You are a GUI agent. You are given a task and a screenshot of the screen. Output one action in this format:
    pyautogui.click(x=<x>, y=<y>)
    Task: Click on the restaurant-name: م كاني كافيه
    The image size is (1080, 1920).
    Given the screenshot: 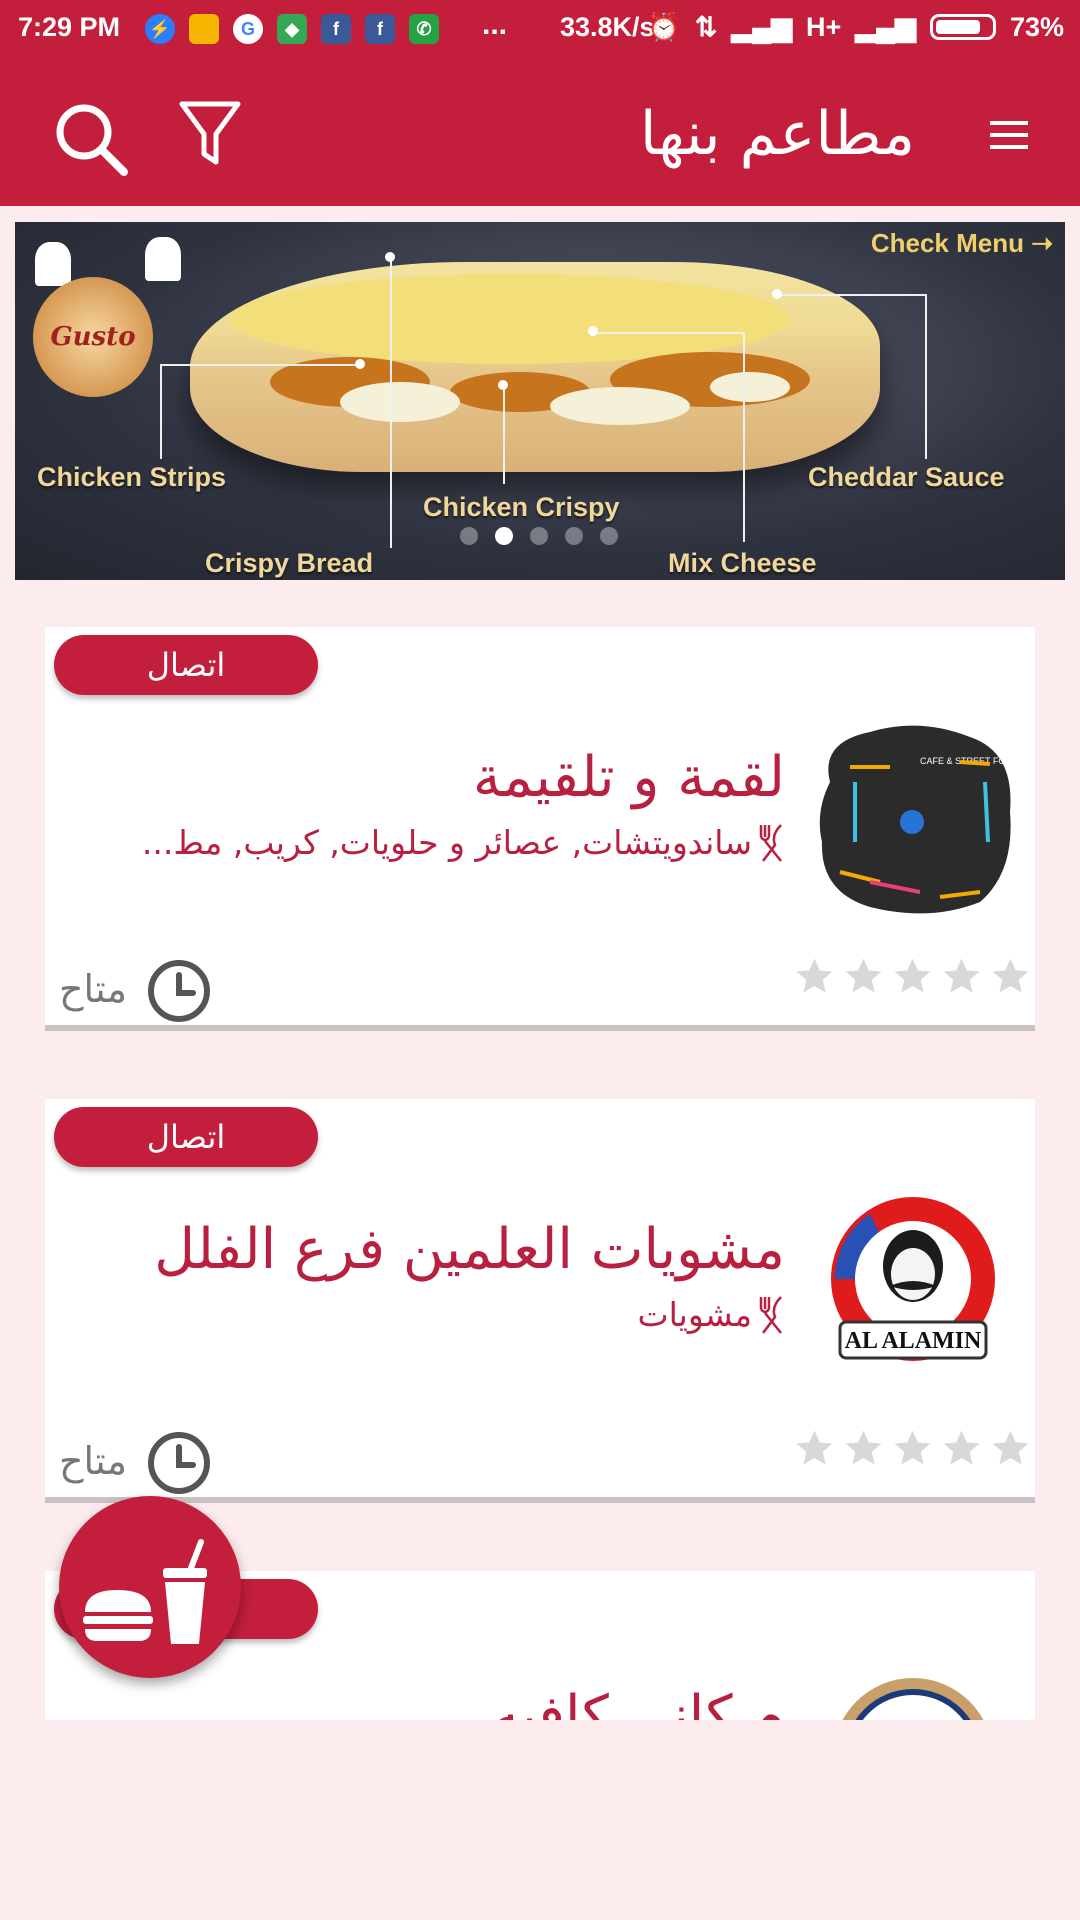 What is the action you would take?
    pyautogui.click(x=420, y=1702)
    